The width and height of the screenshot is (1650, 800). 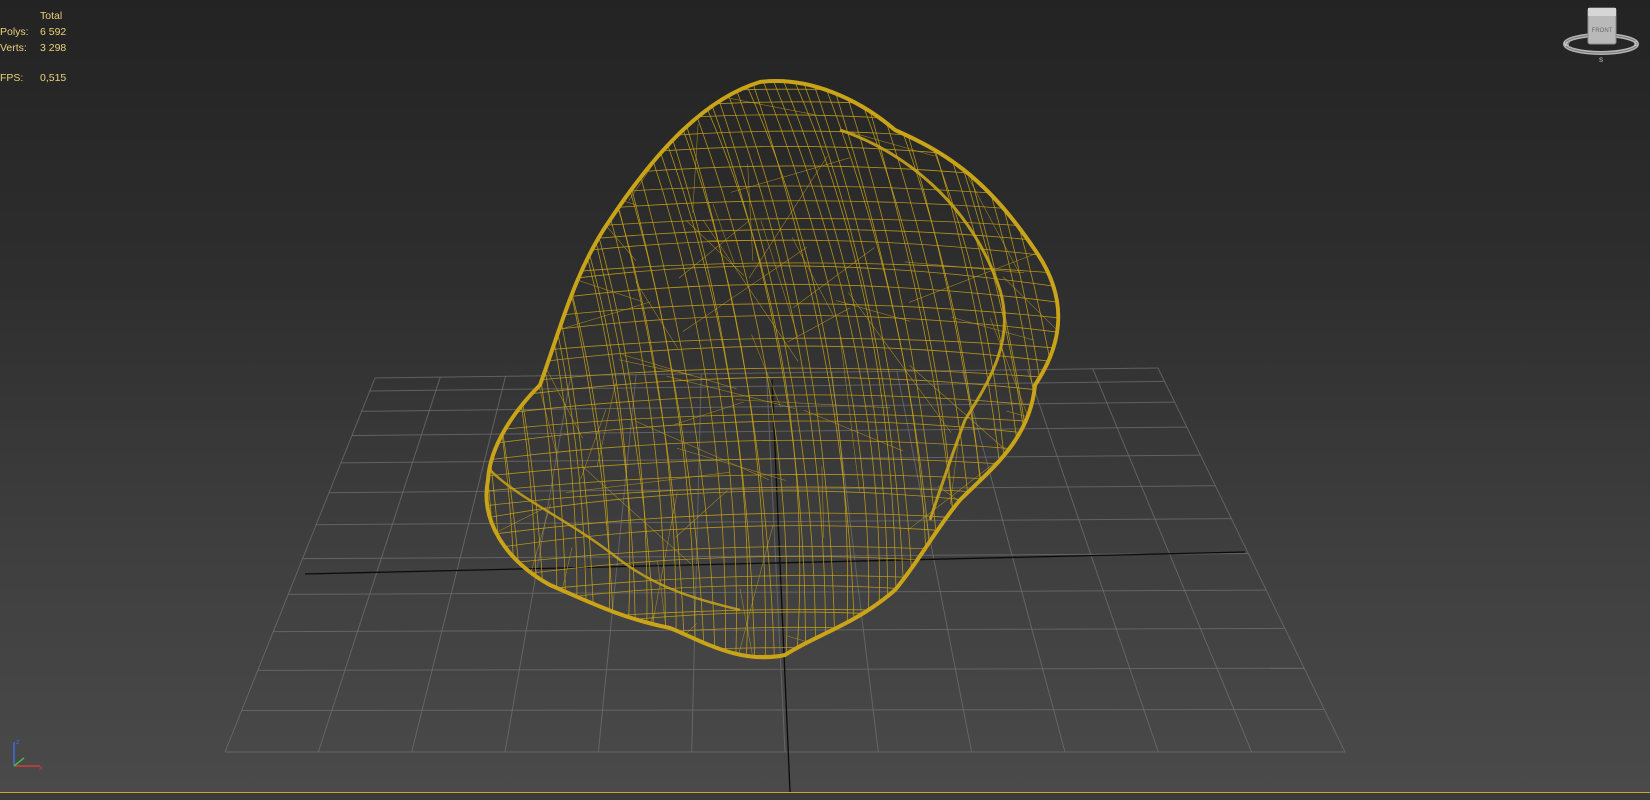 What do you see at coordinates (1636, 45) in the screenshot?
I see `compass-east-label: E` at bounding box center [1636, 45].